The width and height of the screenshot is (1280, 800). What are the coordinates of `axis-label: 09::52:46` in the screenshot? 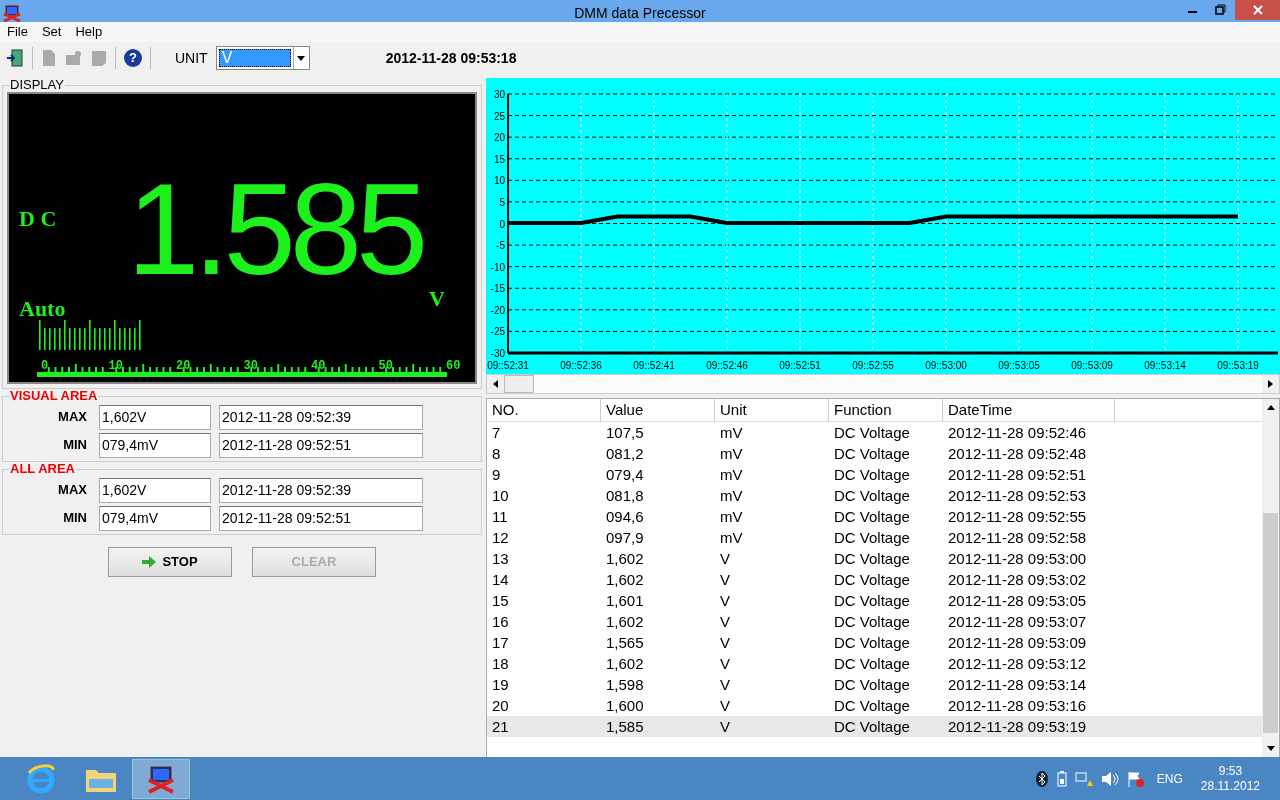 It's located at (727, 365).